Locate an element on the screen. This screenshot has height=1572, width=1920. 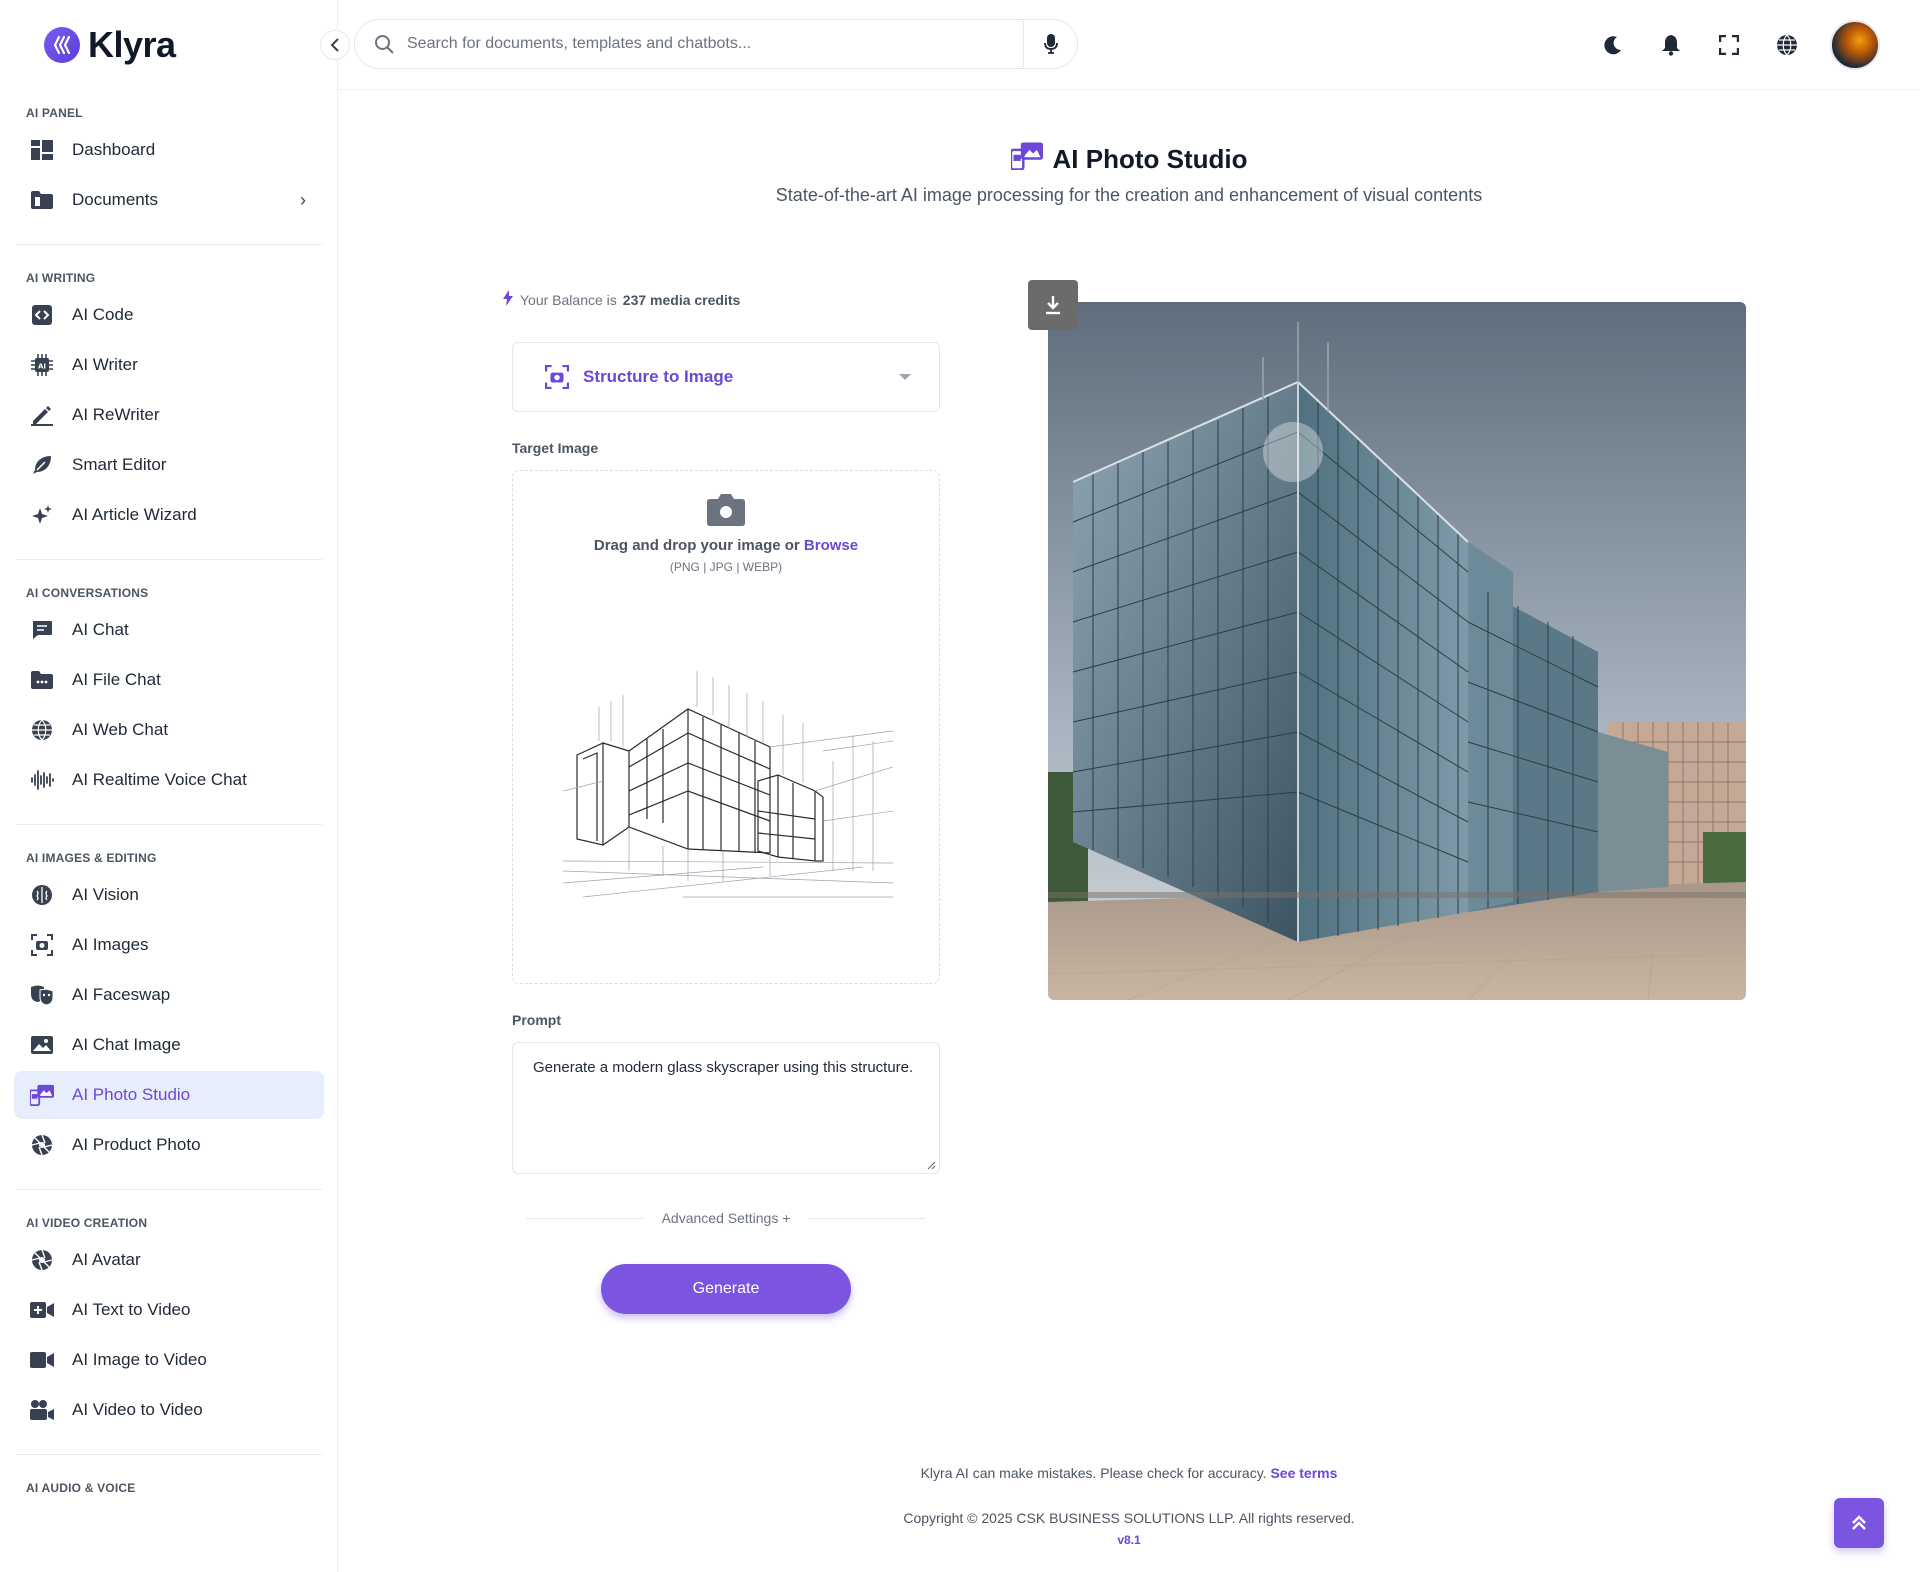
svg-text: AI is located at coordinates (42, 367).